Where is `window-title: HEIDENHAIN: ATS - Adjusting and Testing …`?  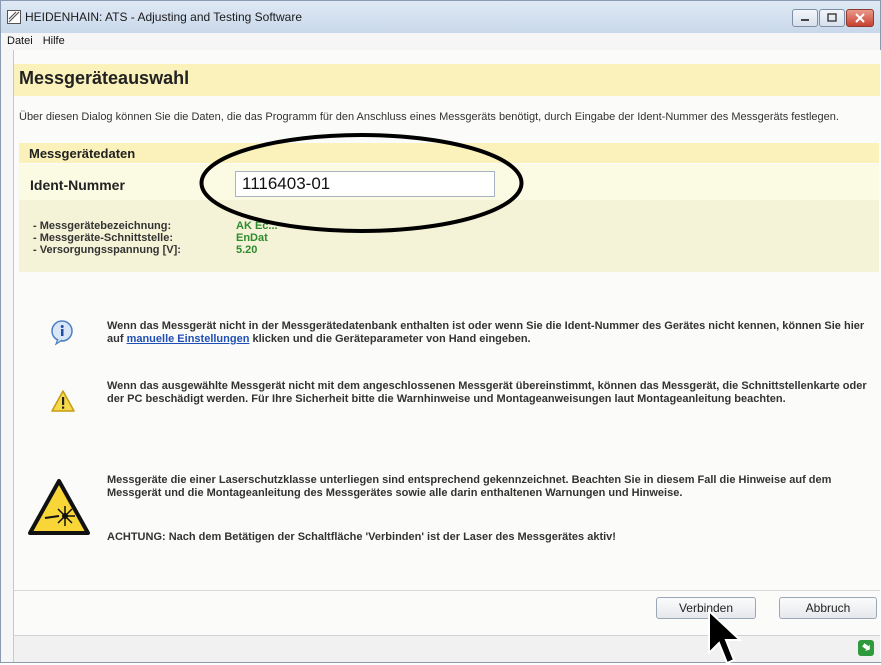
window-title: HEIDENHAIN: ATS - Adjusting and Testing … is located at coordinates (164, 17).